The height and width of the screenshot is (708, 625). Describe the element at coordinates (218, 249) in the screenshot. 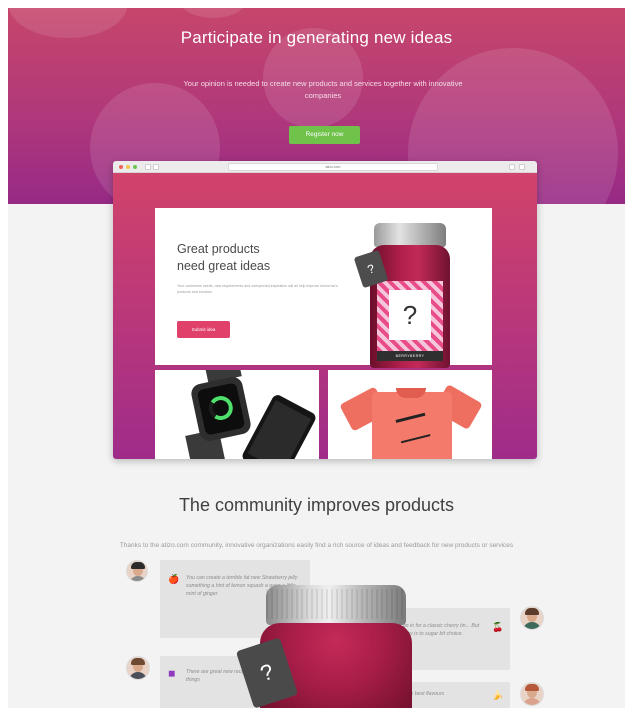

I see `card-title-line1: Great products` at that location.